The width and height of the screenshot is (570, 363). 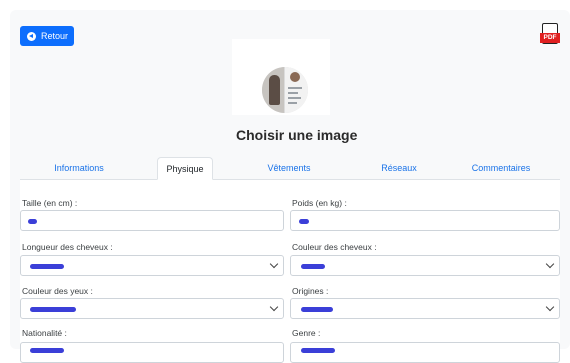 I want to click on profile-avatar, so click(x=285, y=90).